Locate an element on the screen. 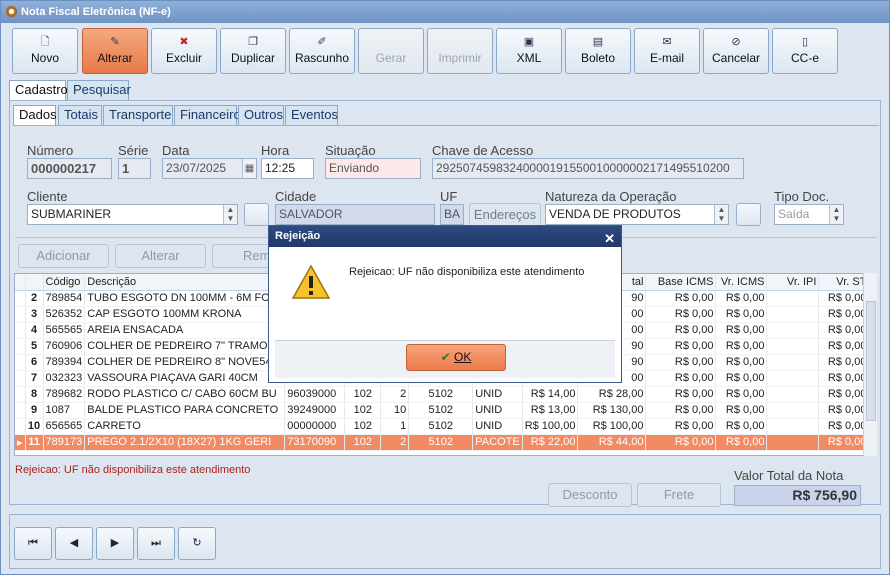 The width and height of the screenshot is (890, 575). cell-desc: RODO PLASTICO C/ CABO 60CM BU is located at coordinates (185, 394).